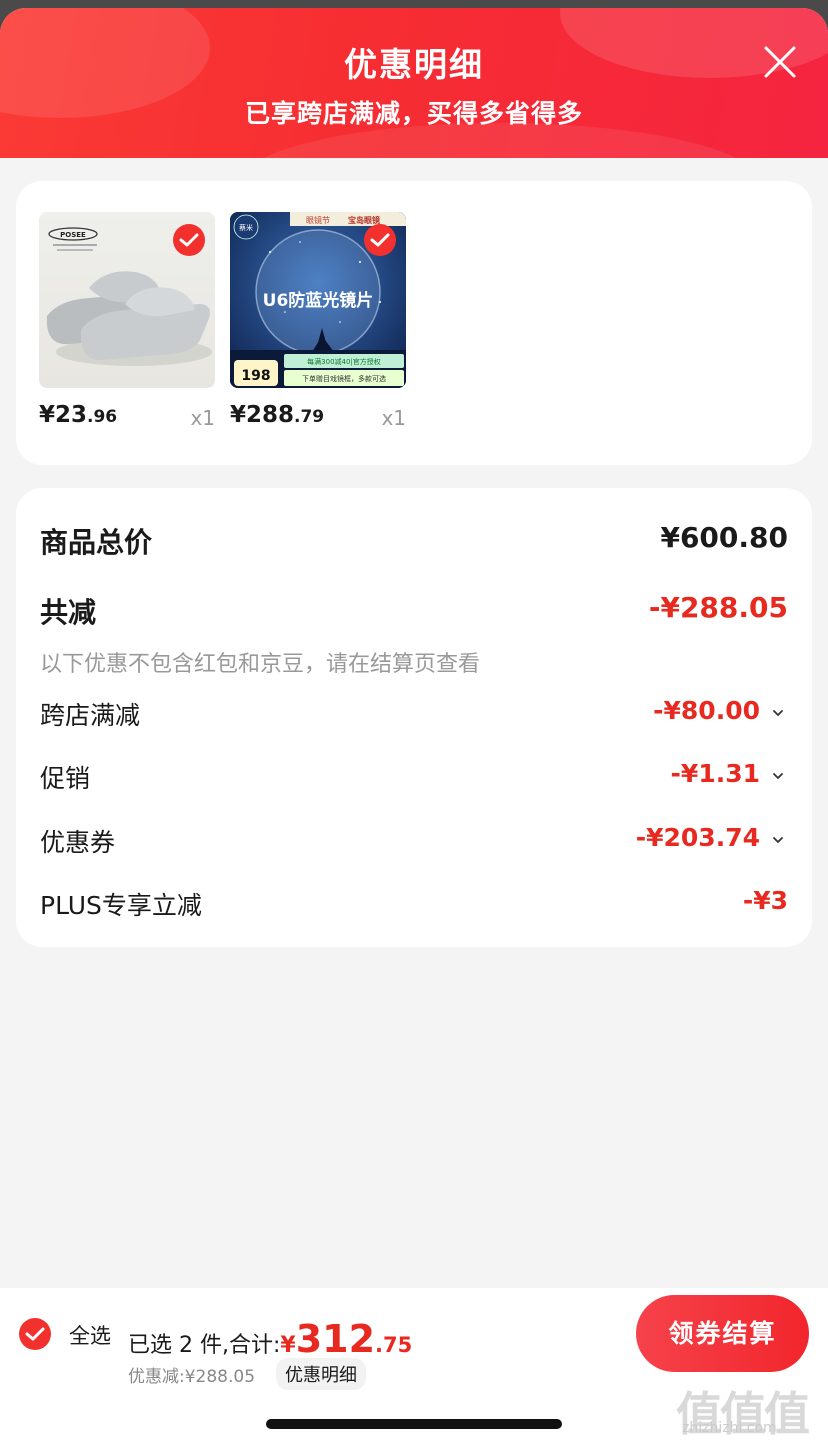  What do you see at coordinates (414, 843) in the screenshot?
I see `discount-row-coupon: 优惠券 -¥203.74` at bounding box center [414, 843].